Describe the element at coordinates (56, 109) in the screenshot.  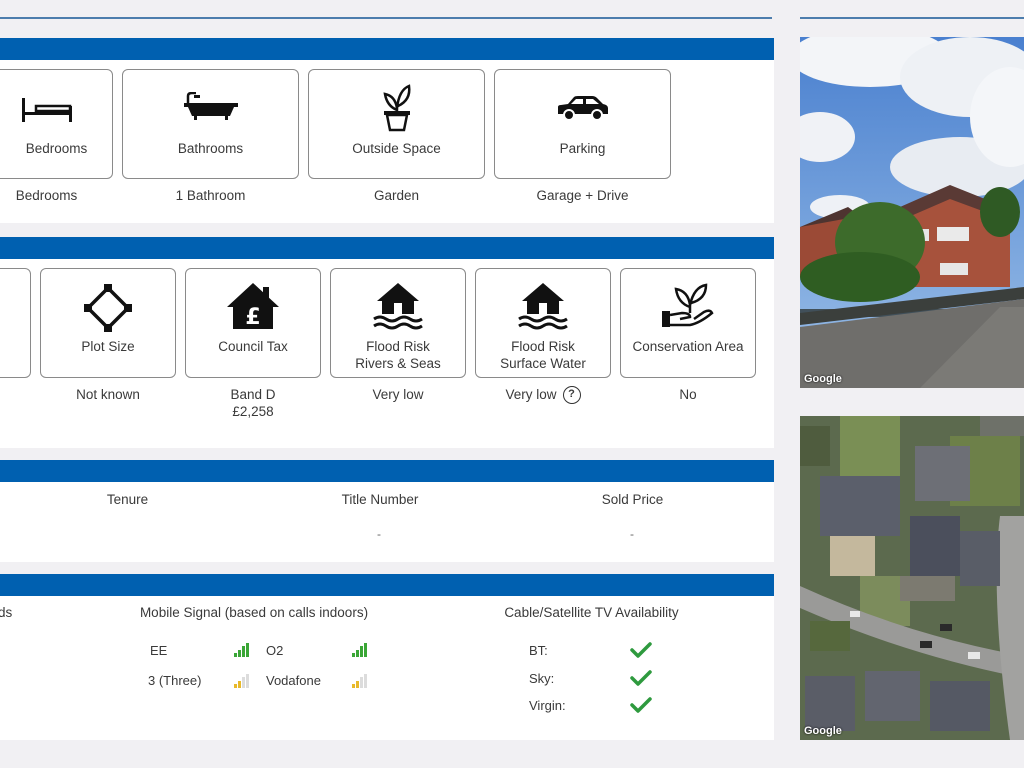
I see `bed-icon` at that location.